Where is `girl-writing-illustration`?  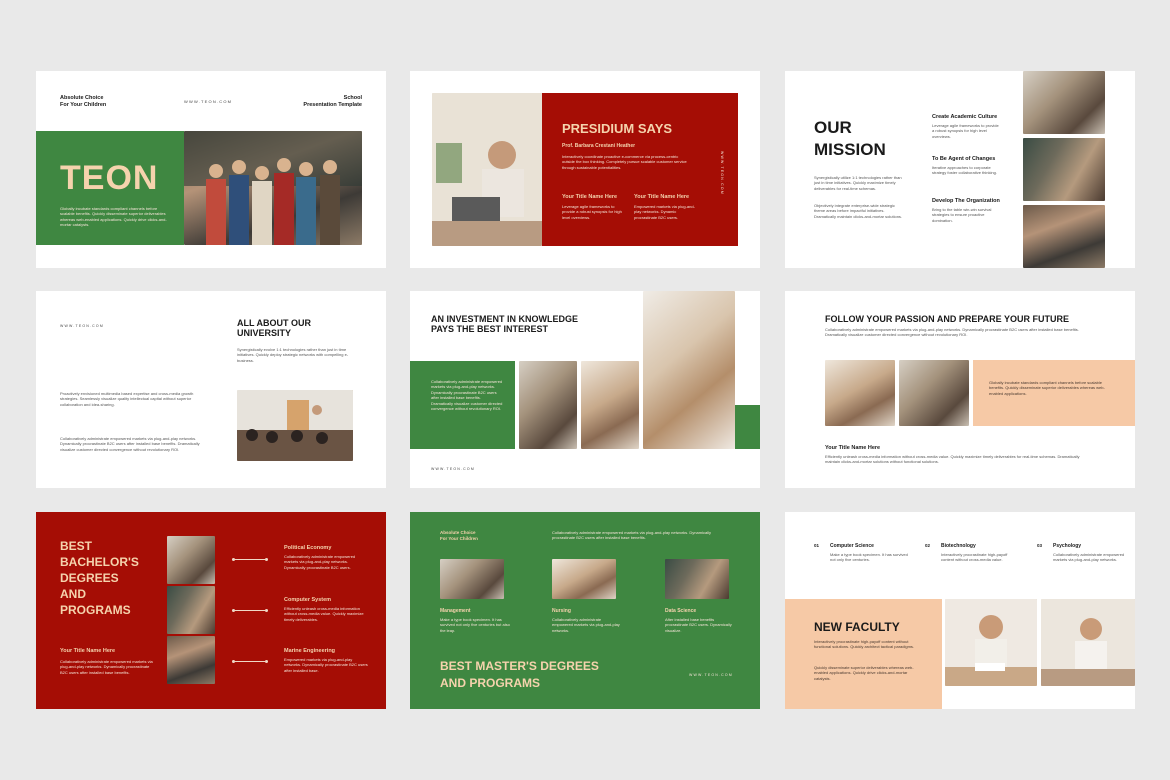
girl-writing-illustration is located at coordinates (991, 642).